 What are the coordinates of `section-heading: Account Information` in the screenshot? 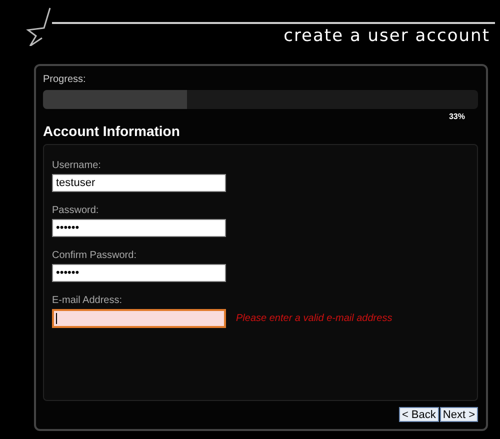 It's located at (112, 131).